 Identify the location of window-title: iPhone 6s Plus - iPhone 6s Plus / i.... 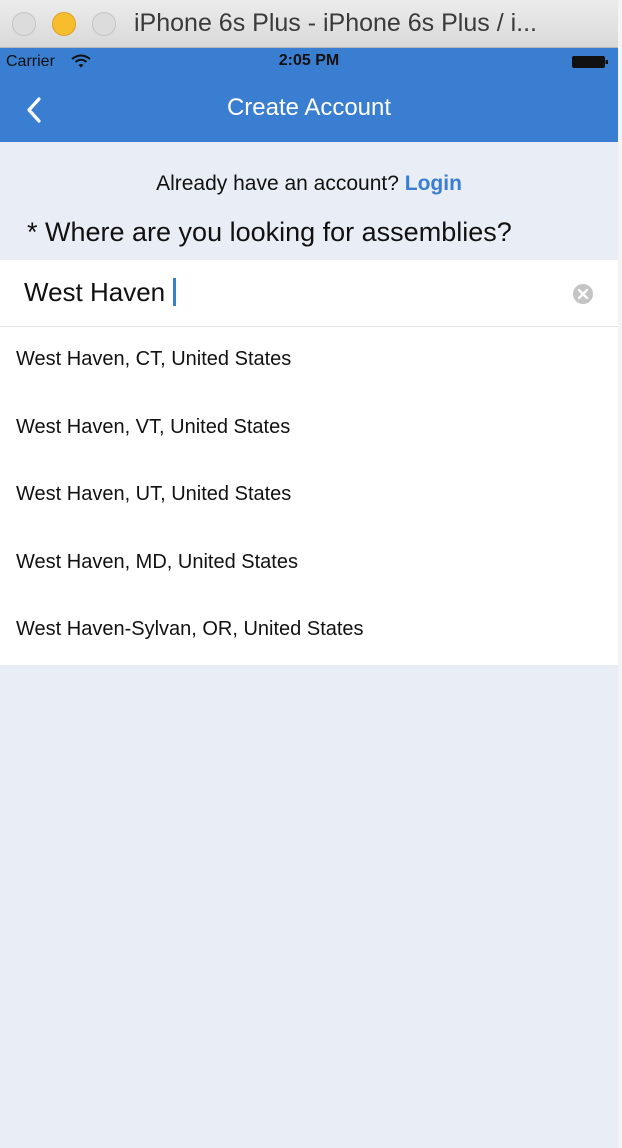
(335, 23).